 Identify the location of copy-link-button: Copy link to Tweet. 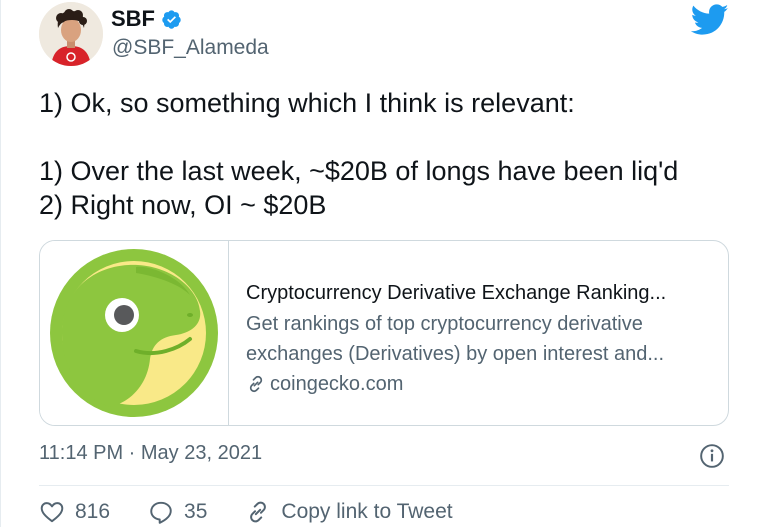
(349, 512).